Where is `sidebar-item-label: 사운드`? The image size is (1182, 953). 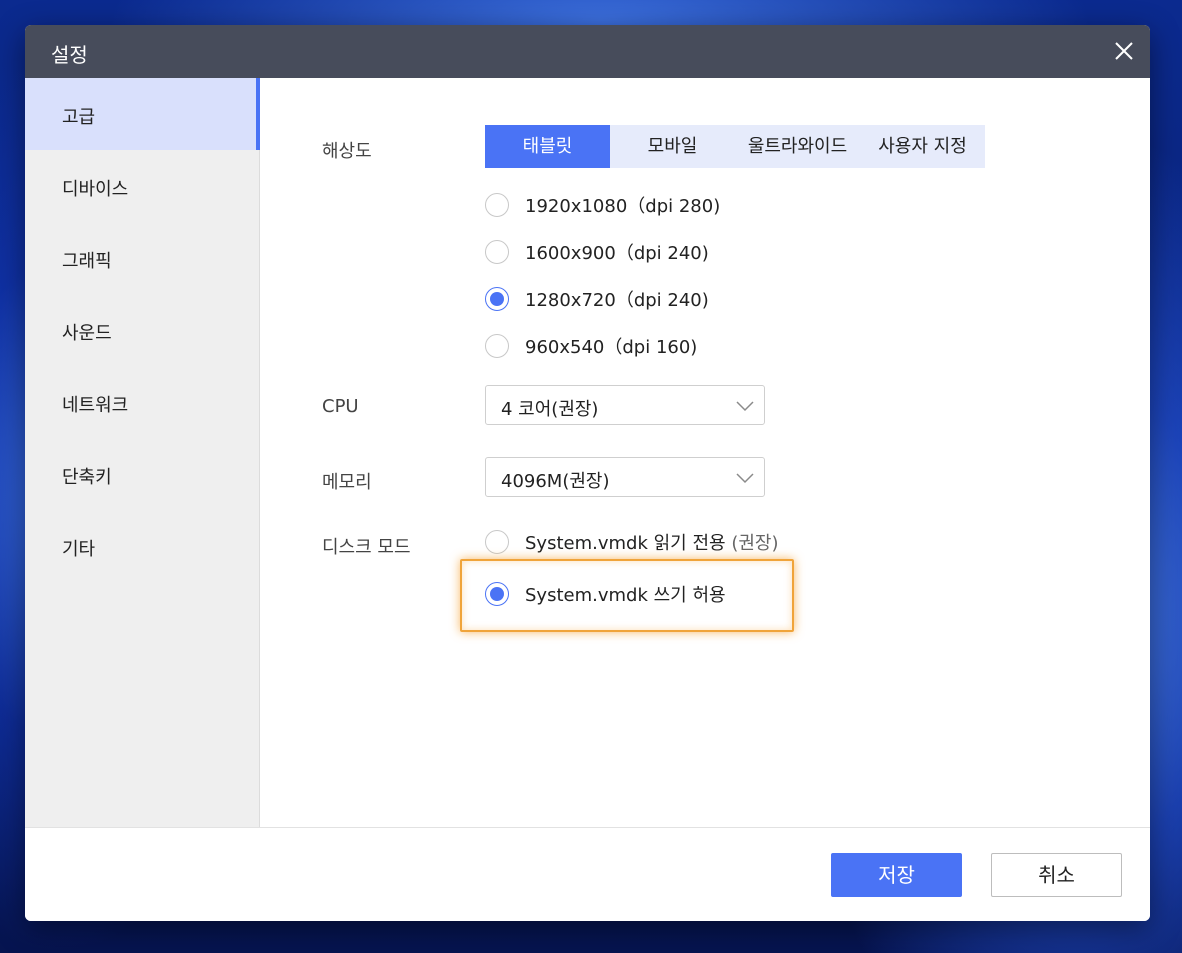 sidebar-item-label: 사운드 is located at coordinates (87, 333).